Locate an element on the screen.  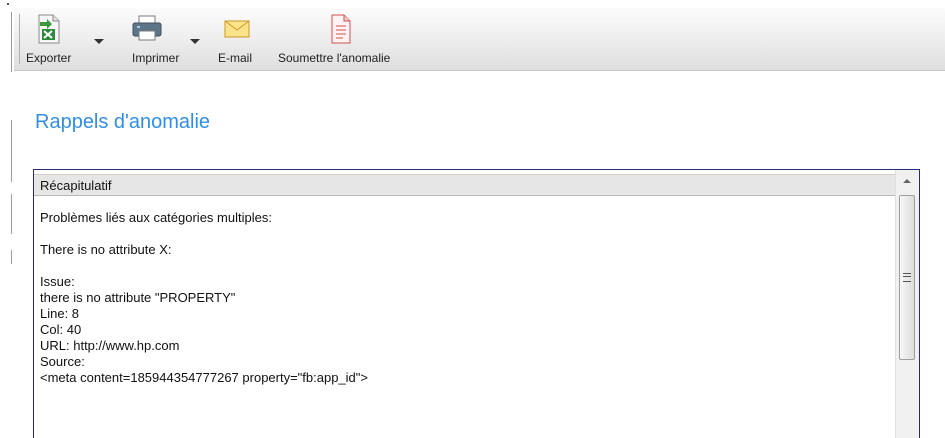
scroll-thumb is located at coordinates (907, 277).